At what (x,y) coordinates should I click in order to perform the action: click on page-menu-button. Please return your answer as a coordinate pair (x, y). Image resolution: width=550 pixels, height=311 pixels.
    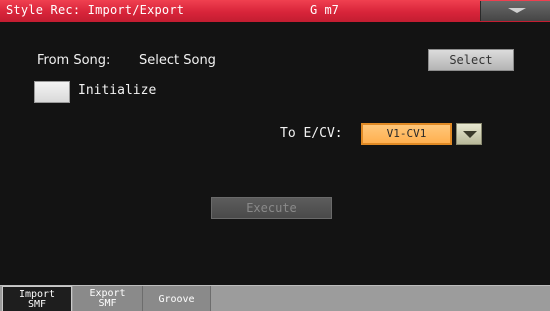
    Looking at the image, I should click on (515, 11).